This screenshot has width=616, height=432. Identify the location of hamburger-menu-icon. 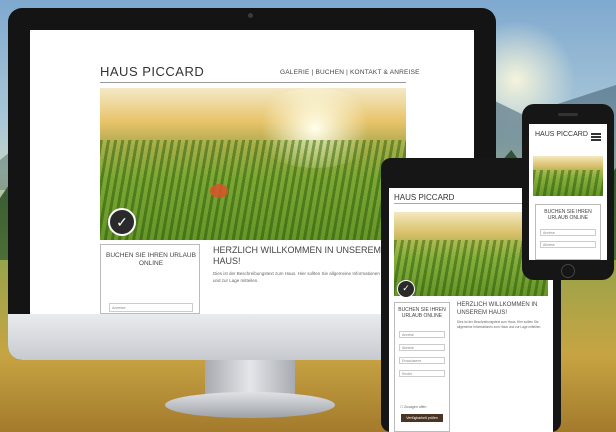
(596, 137).